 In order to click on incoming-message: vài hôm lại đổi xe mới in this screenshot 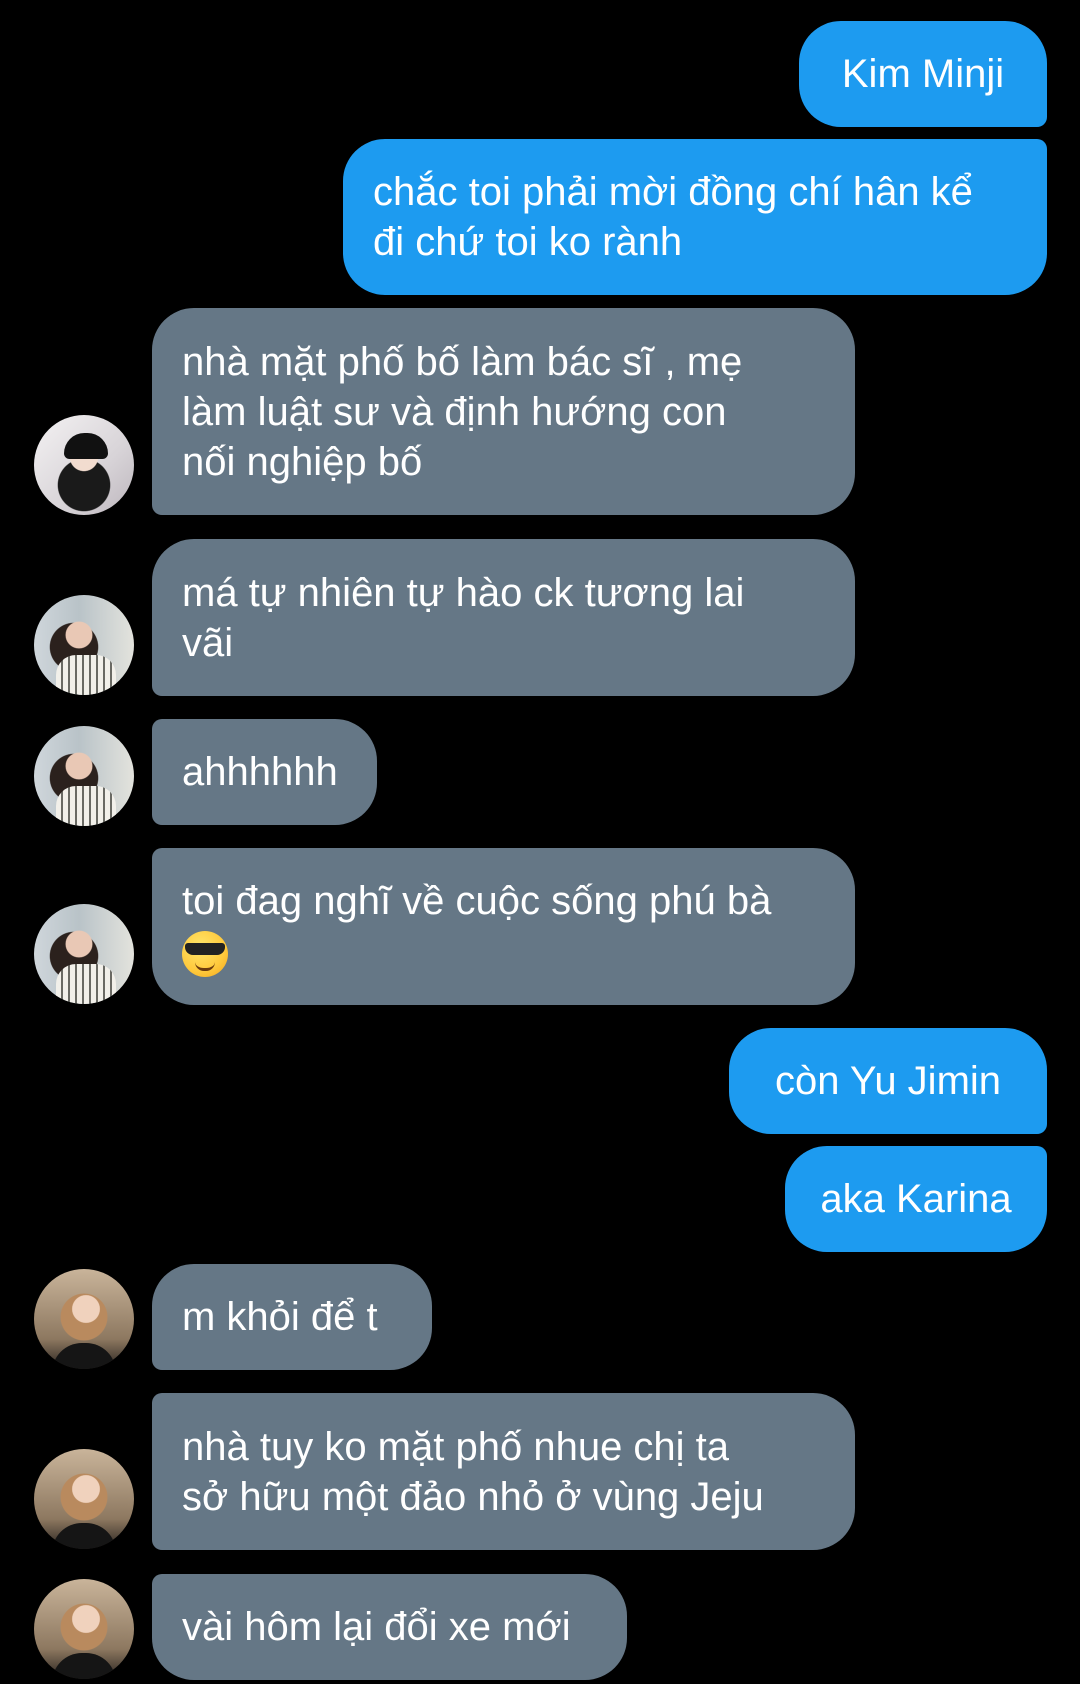, I will do `click(389, 1627)`.